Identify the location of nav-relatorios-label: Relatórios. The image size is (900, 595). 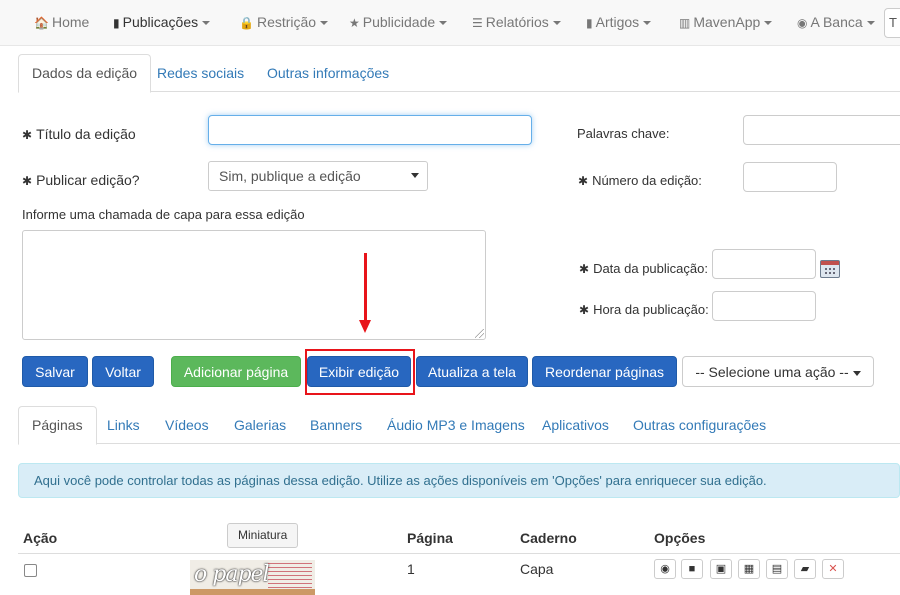
(517, 22).